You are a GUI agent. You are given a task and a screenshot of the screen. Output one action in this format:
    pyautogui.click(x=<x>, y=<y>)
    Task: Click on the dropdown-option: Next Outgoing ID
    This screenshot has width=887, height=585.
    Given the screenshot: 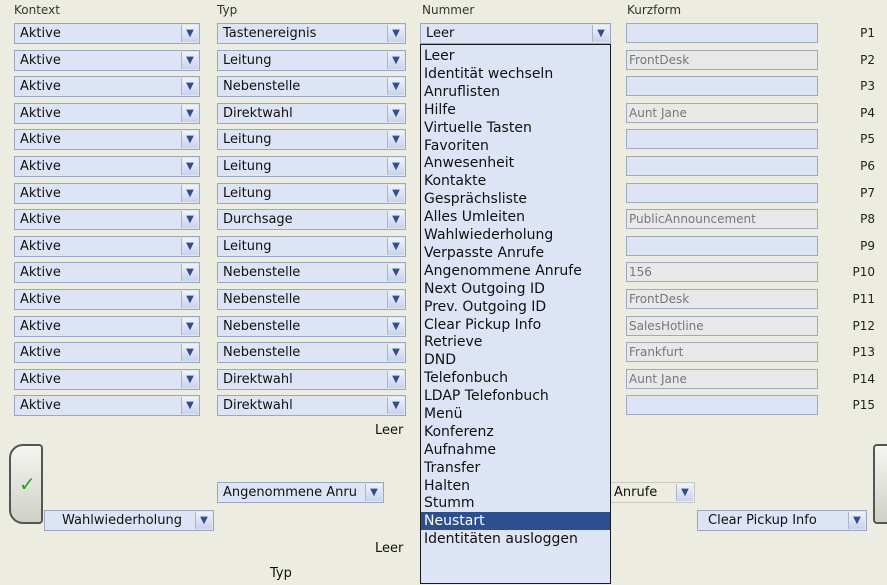 What is the action you would take?
    pyautogui.click(x=516, y=289)
    